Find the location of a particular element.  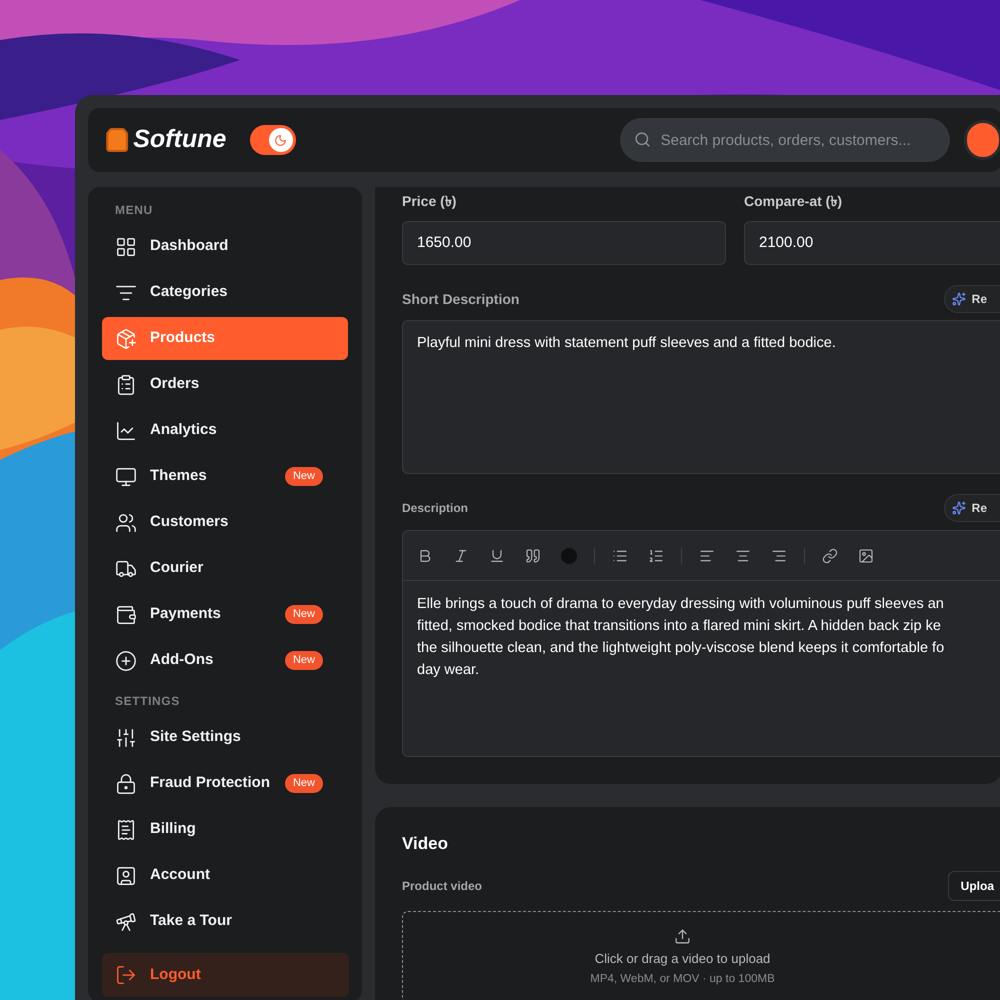

link-icon is located at coordinates (830, 556).